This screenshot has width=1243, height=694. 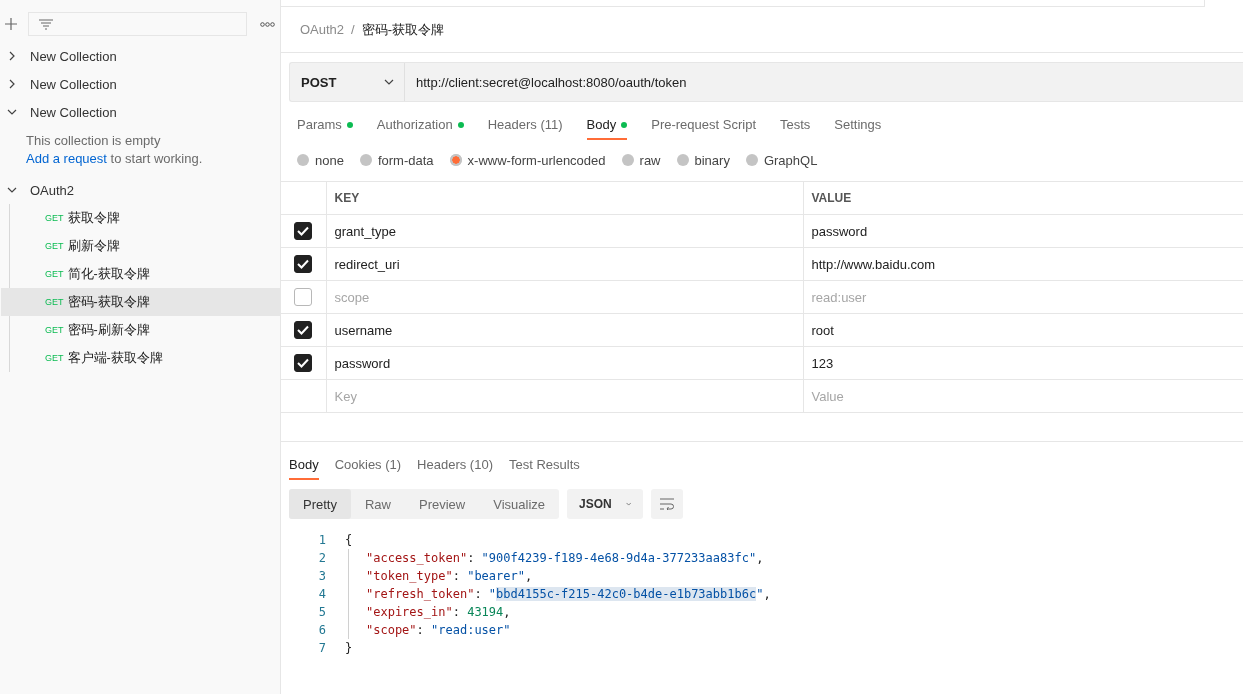 I want to click on view-mode-tab: Visualize, so click(x=519, y=504).